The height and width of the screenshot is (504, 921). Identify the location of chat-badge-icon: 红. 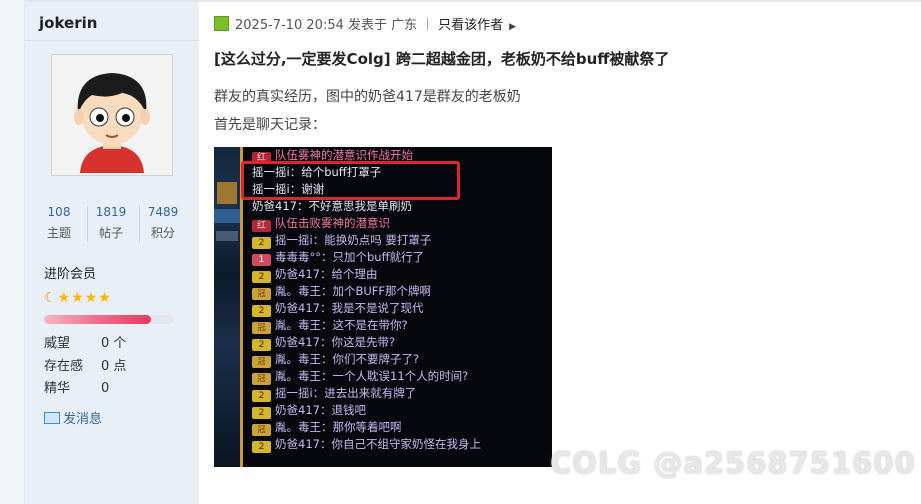
(261, 226).